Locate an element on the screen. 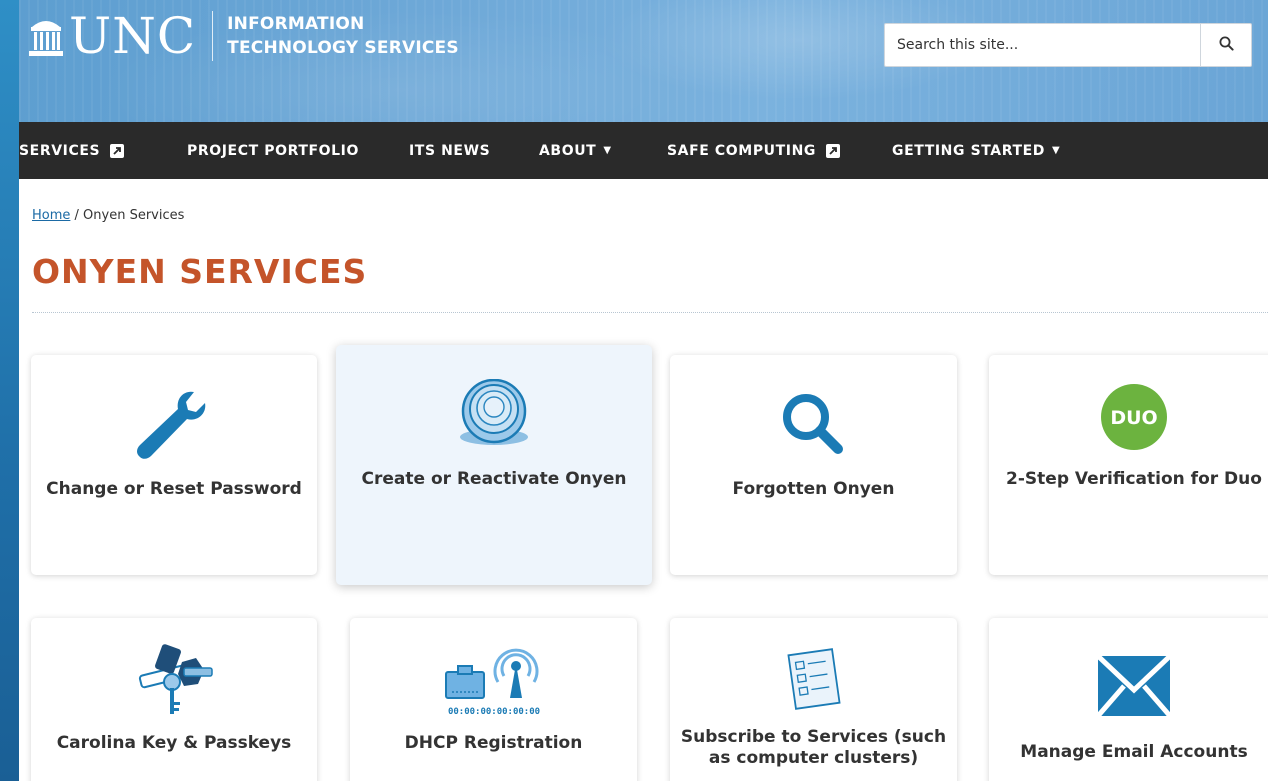 Image resolution: width=1268 pixels, height=781 pixels. nav-label: PROJECT PORTFOLIO is located at coordinates (273, 150).